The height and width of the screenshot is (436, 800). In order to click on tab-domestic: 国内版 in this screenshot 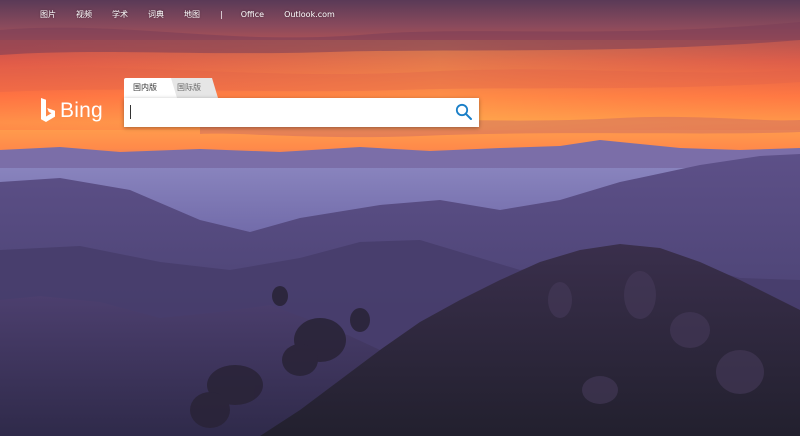, I will do `click(150, 88)`.